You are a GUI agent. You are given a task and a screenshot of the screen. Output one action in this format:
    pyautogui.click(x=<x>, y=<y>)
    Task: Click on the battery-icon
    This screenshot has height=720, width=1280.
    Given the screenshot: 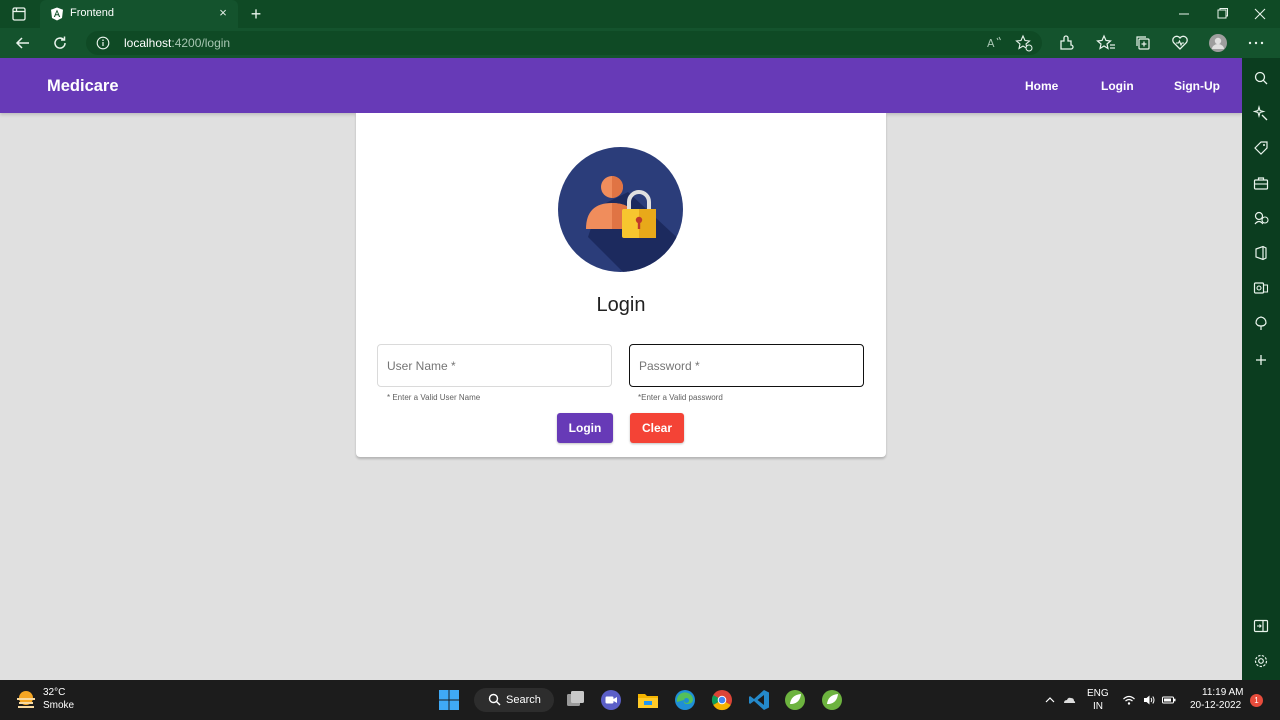 What is the action you would take?
    pyautogui.click(x=1169, y=700)
    